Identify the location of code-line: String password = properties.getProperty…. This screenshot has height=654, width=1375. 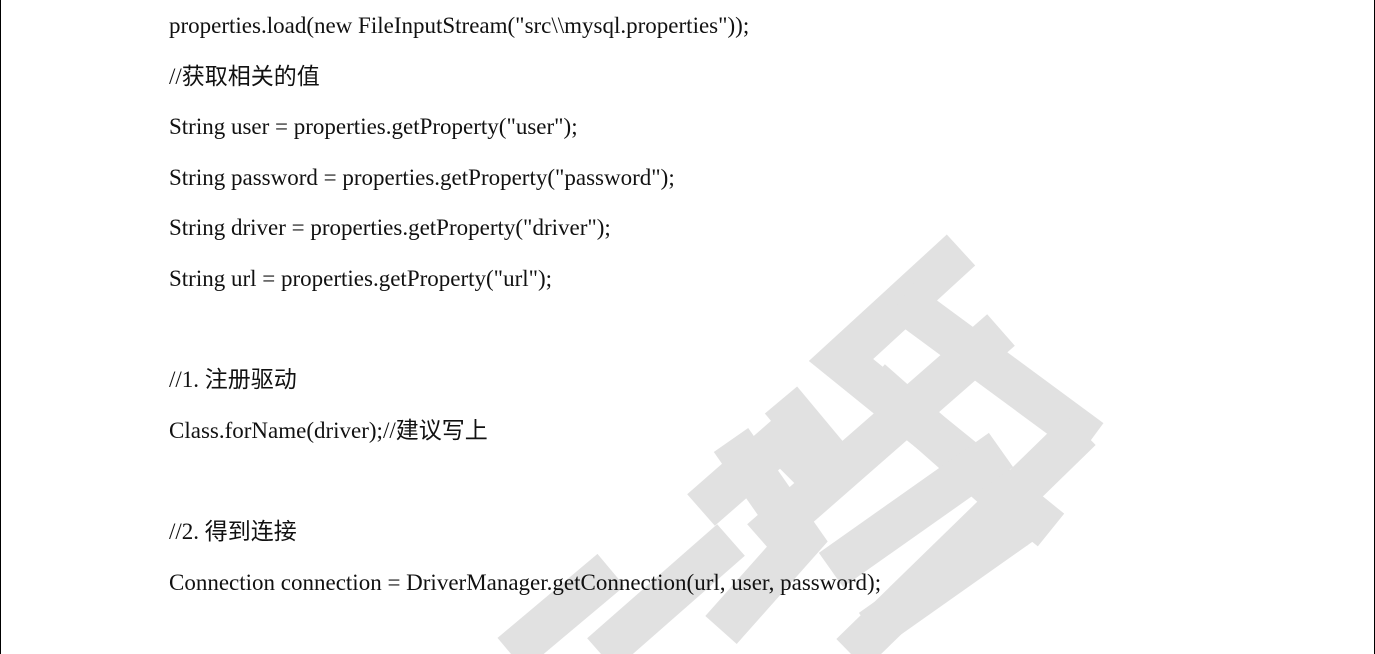
(422, 177).